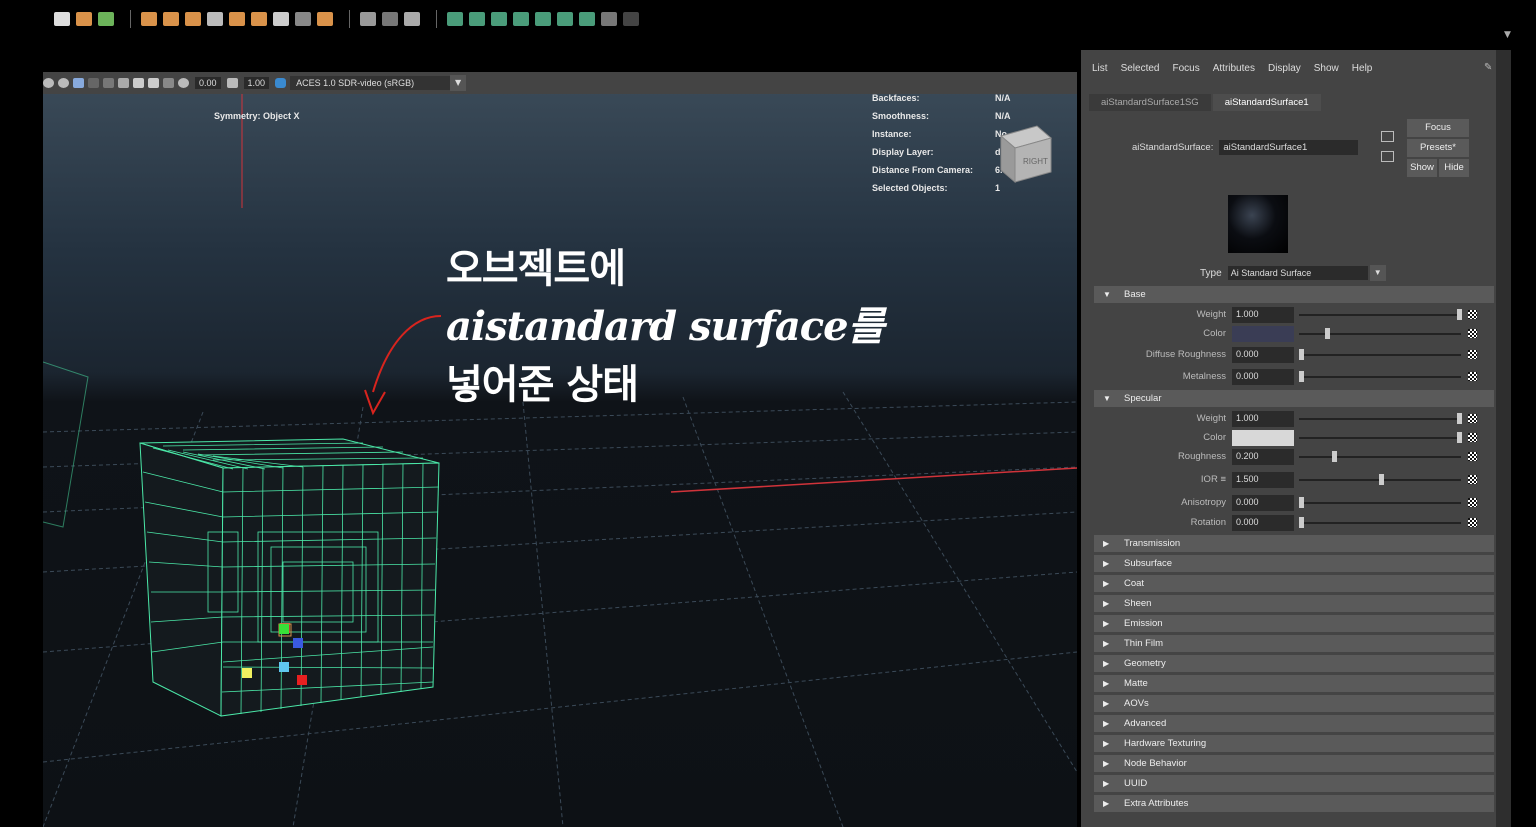 Image resolution: width=1536 pixels, height=827 pixels. What do you see at coordinates (1294, 683) in the screenshot?
I see `section-matte: ▶ Matte` at bounding box center [1294, 683].